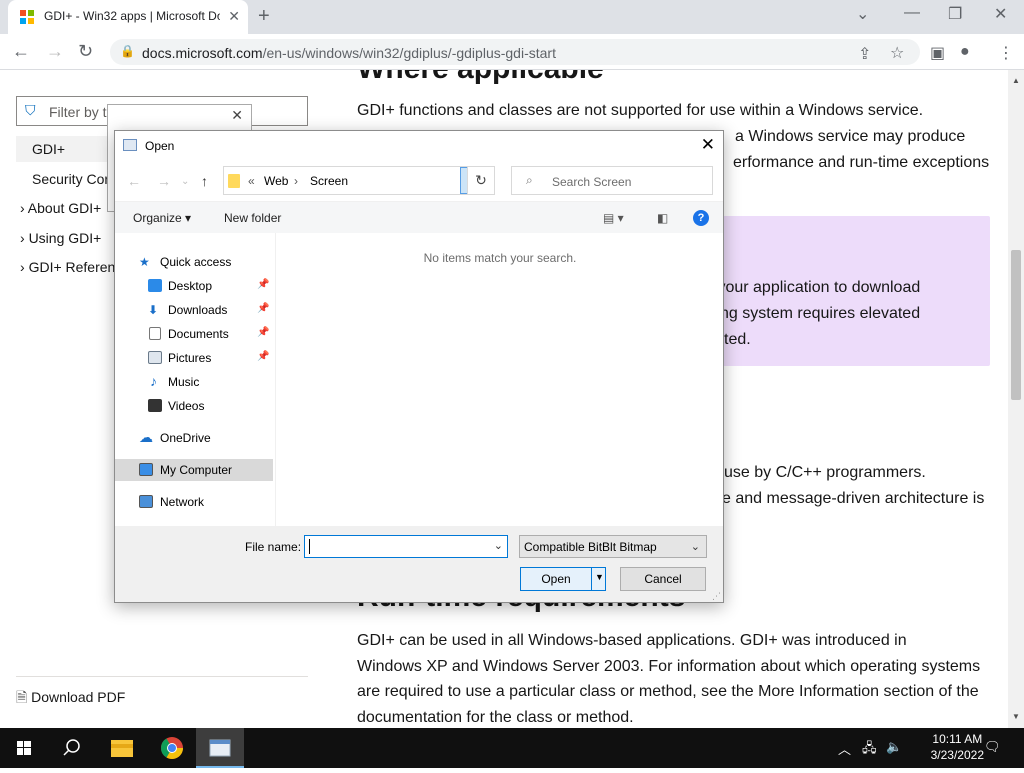 This screenshot has width=1024, height=773. I want to click on nav-item-documents: Documents 📌, so click(194, 334).